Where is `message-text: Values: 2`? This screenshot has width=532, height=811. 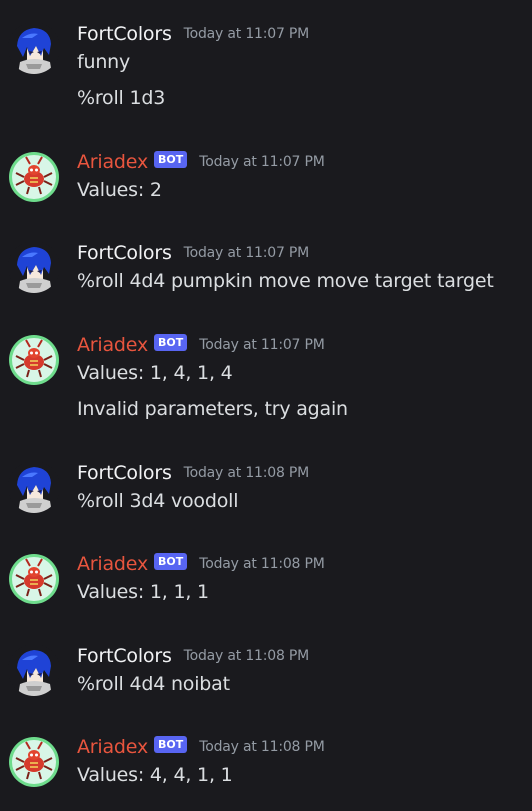
message-text: Values: 2 is located at coordinates (119, 190).